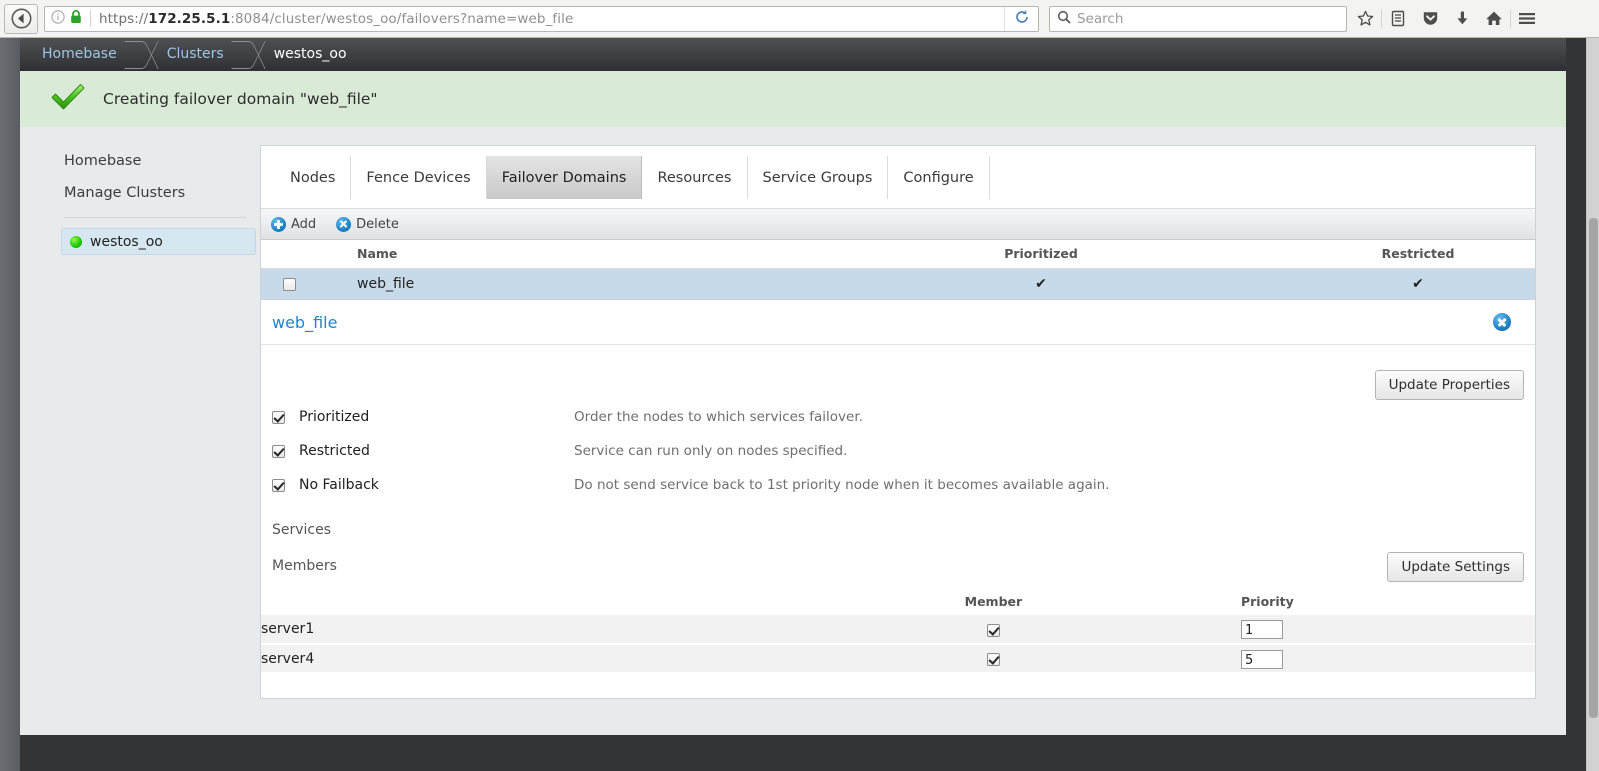 Image resolution: width=1599 pixels, height=771 pixels. I want to click on breadcrumb-item-clusters: Clusters, so click(189, 54).